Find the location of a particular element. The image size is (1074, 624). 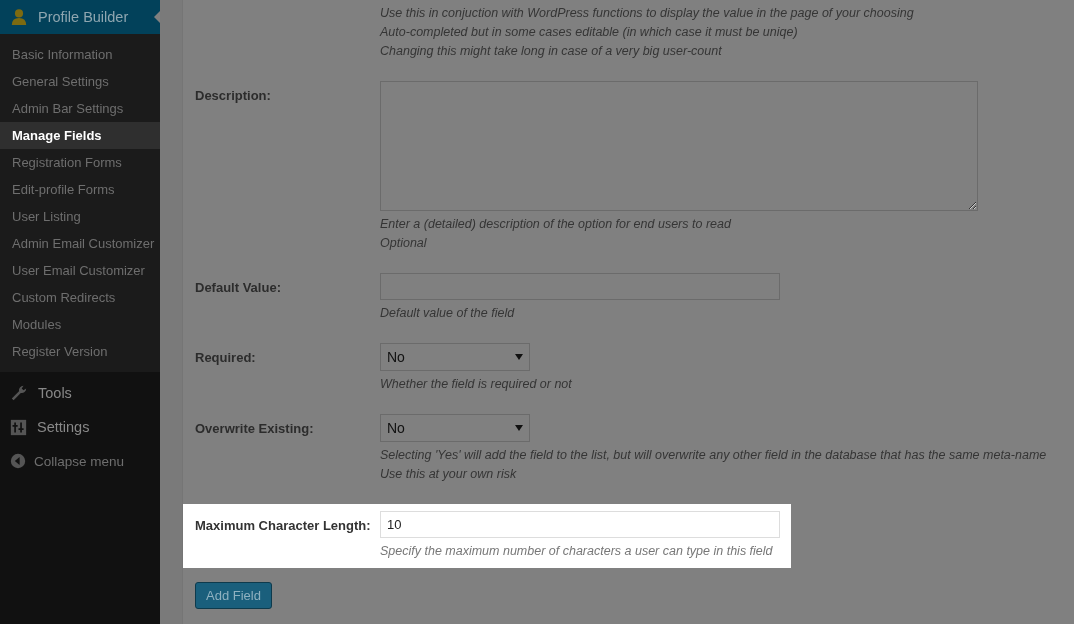

menu-item: Settings is located at coordinates (80, 427).